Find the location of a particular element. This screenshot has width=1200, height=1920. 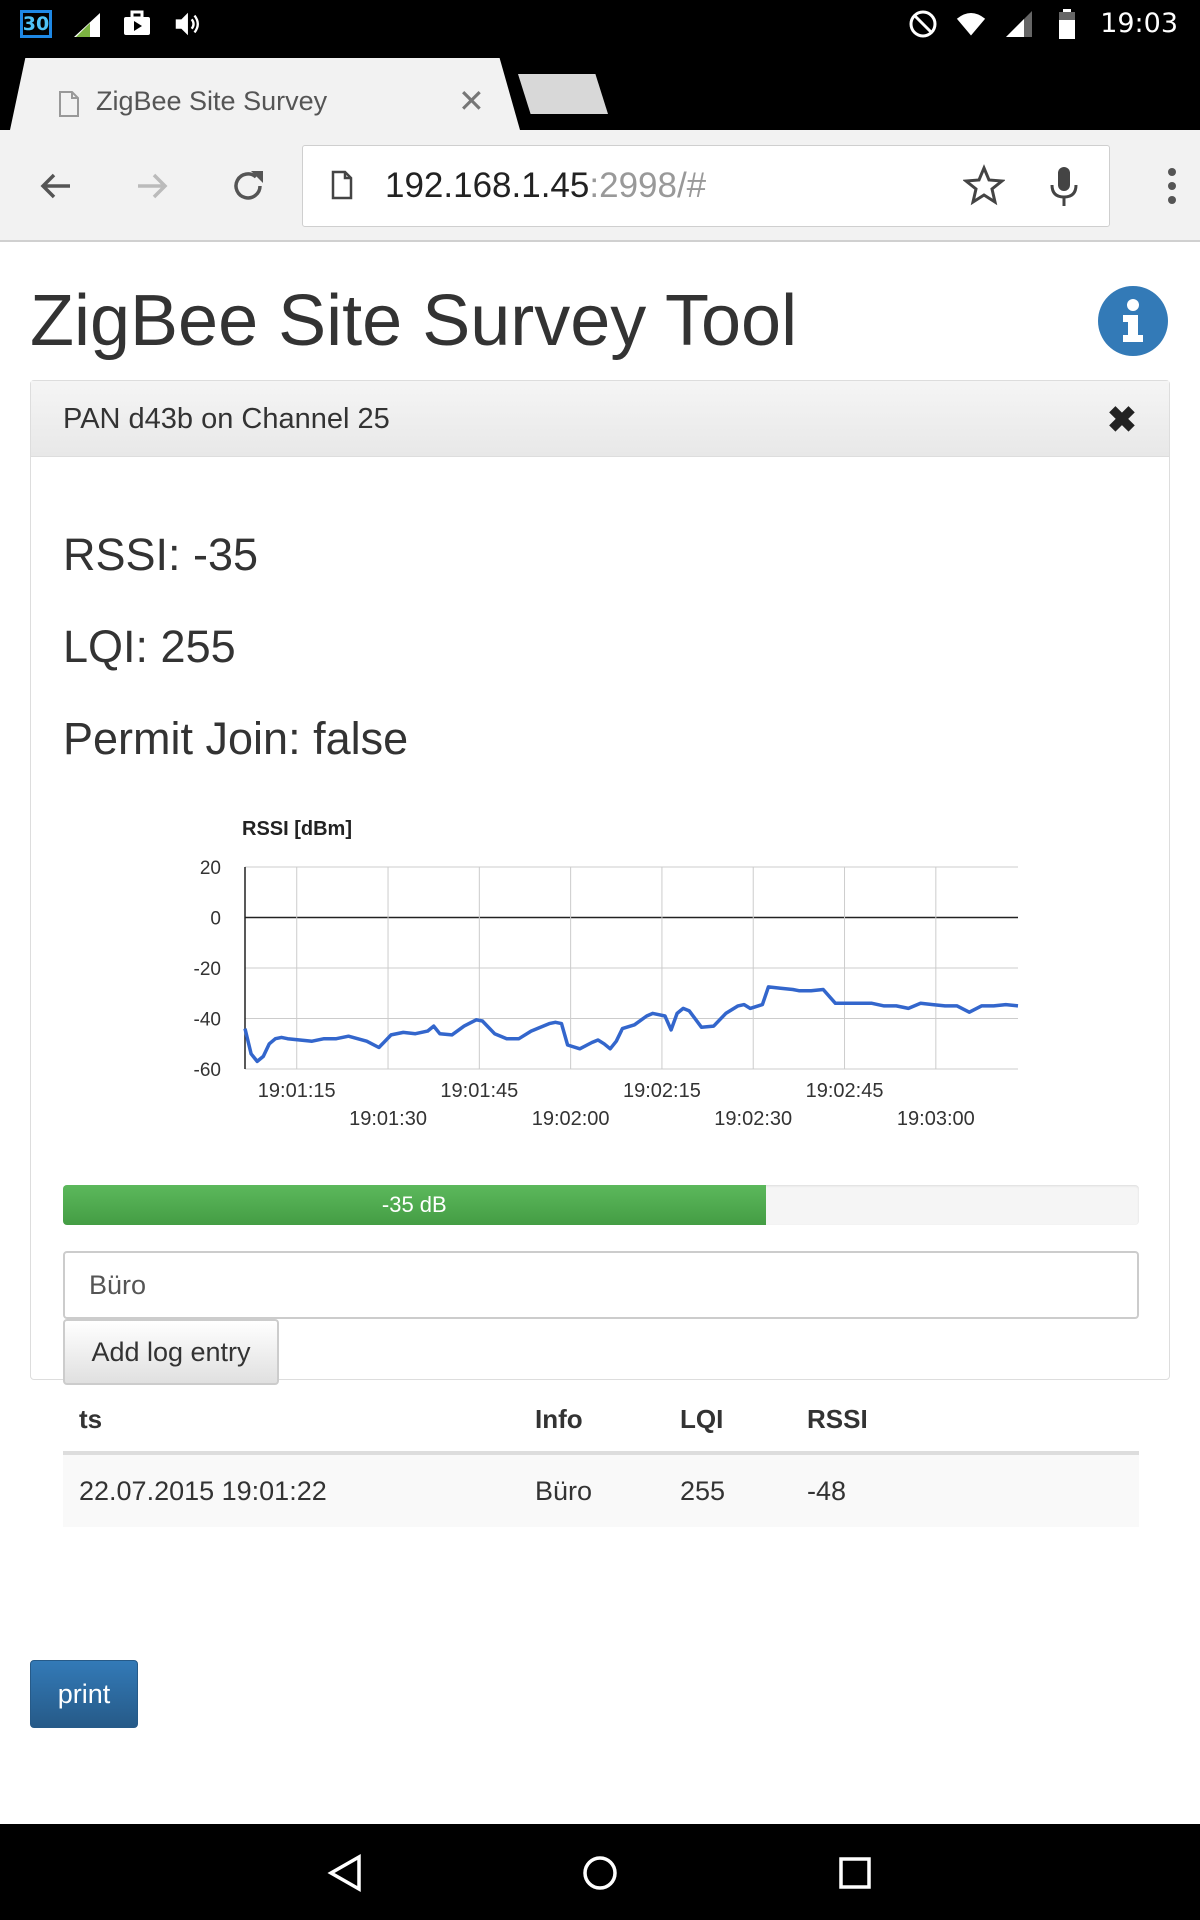

url-text: 192.168.1.45:2998/# is located at coordinates (545, 186).